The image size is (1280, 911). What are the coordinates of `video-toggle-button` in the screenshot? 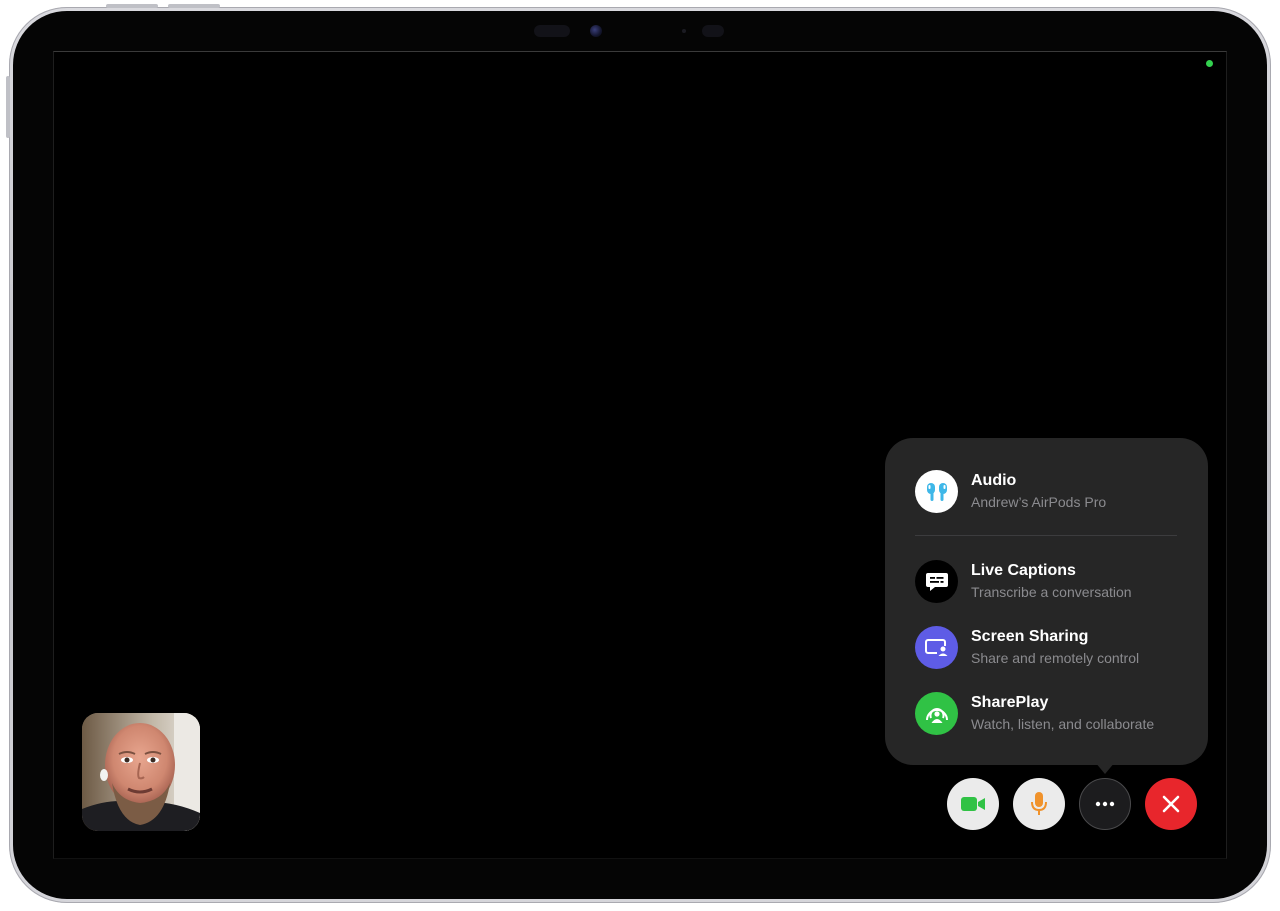 It's located at (973, 804).